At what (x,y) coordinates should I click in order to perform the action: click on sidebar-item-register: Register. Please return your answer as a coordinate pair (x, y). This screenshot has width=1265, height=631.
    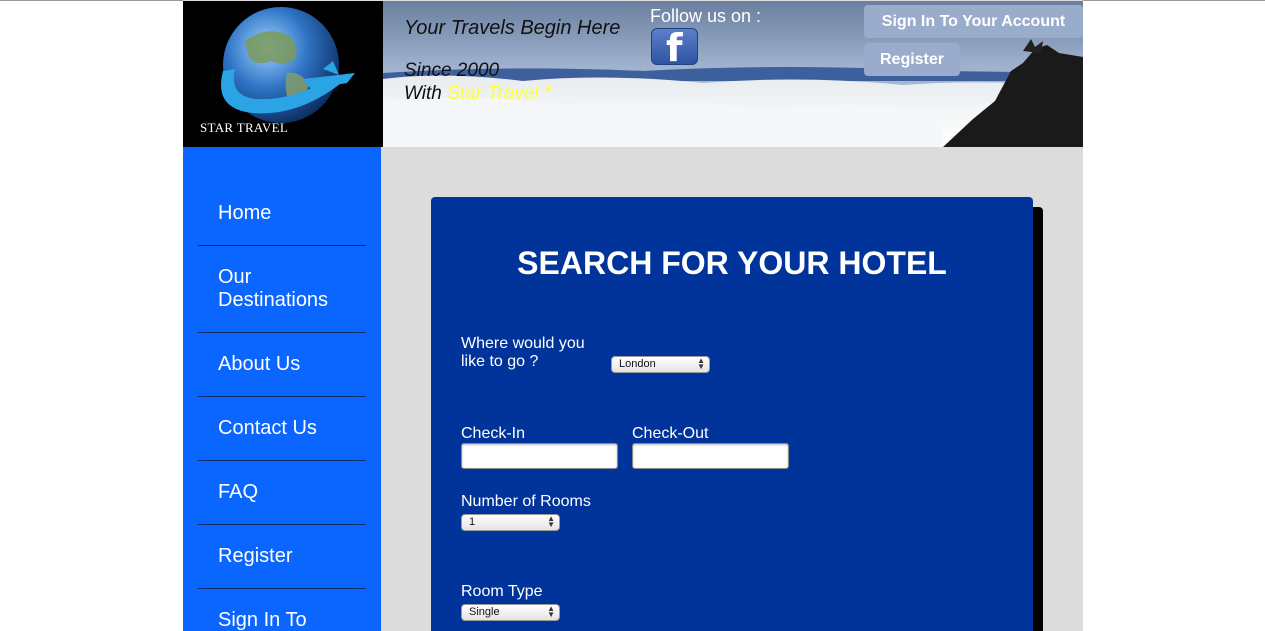
    Looking at the image, I should click on (282, 557).